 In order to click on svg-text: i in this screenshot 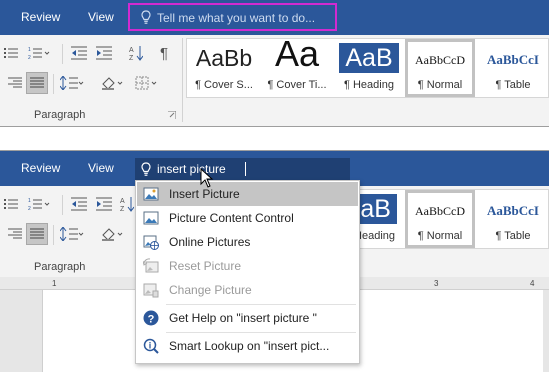, I will do `click(150, 346)`.